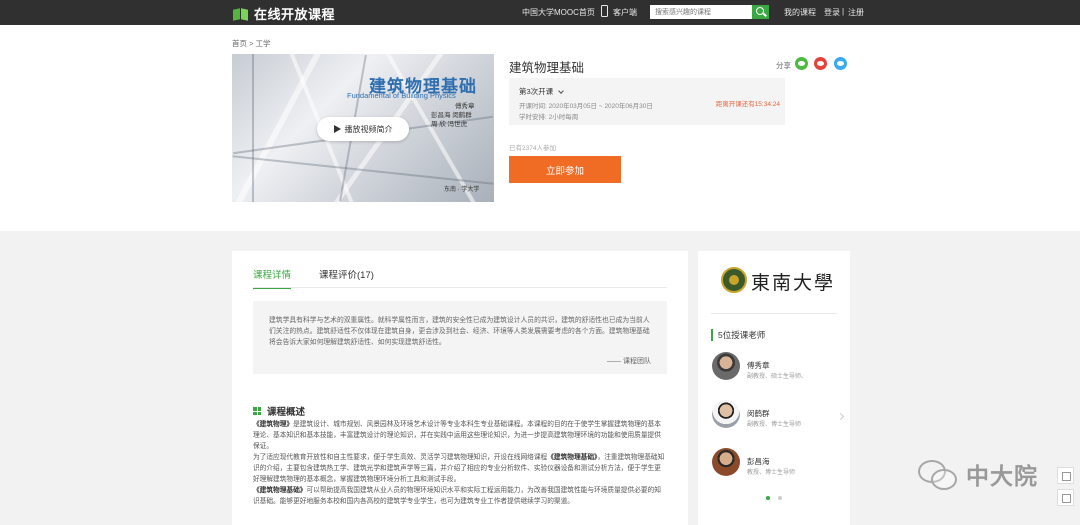 This screenshot has width=1080, height=525. Describe the element at coordinates (273, 424) in the screenshot. I see `overview-bold: 《建筑物理》` at that location.